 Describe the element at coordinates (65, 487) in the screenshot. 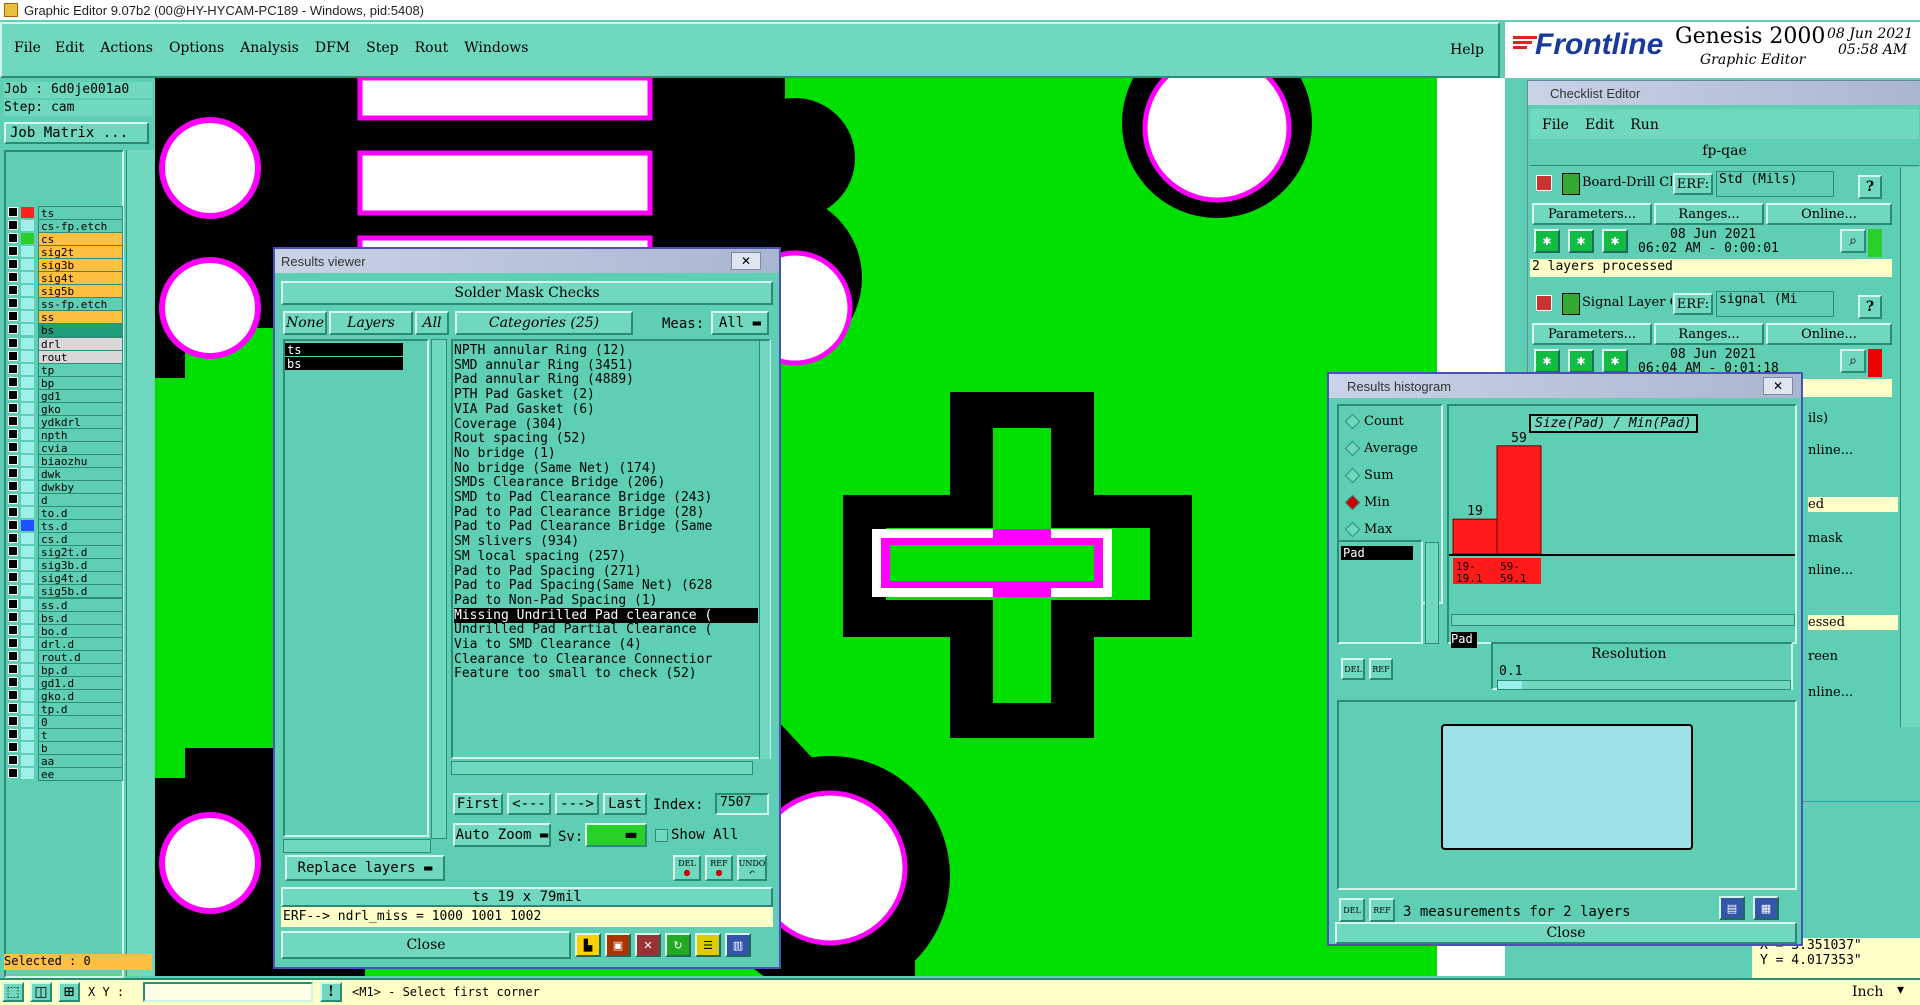

I see `layer-row: dwkby` at that location.